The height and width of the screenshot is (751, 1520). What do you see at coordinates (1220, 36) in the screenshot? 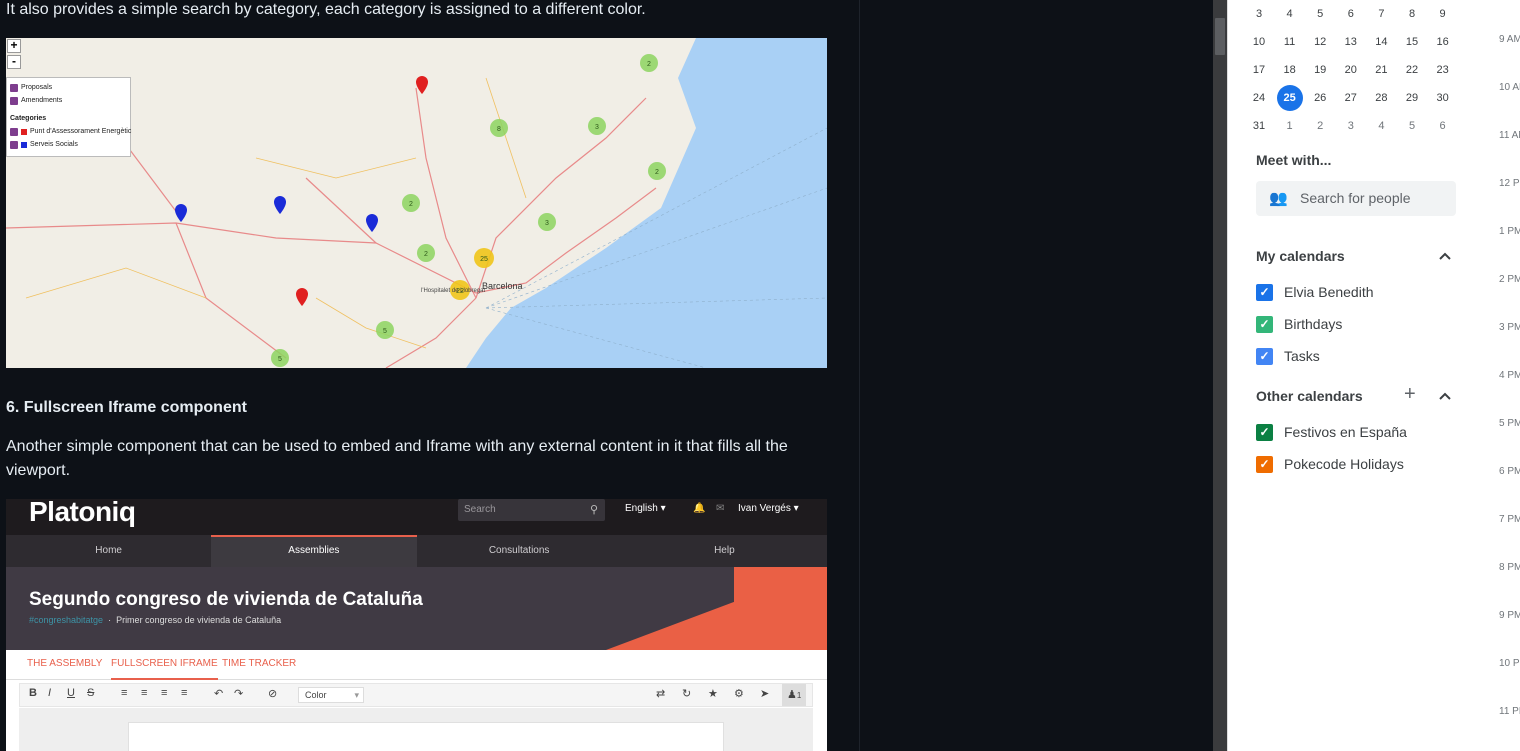
I see `scrollbar-thumb` at bounding box center [1220, 36].